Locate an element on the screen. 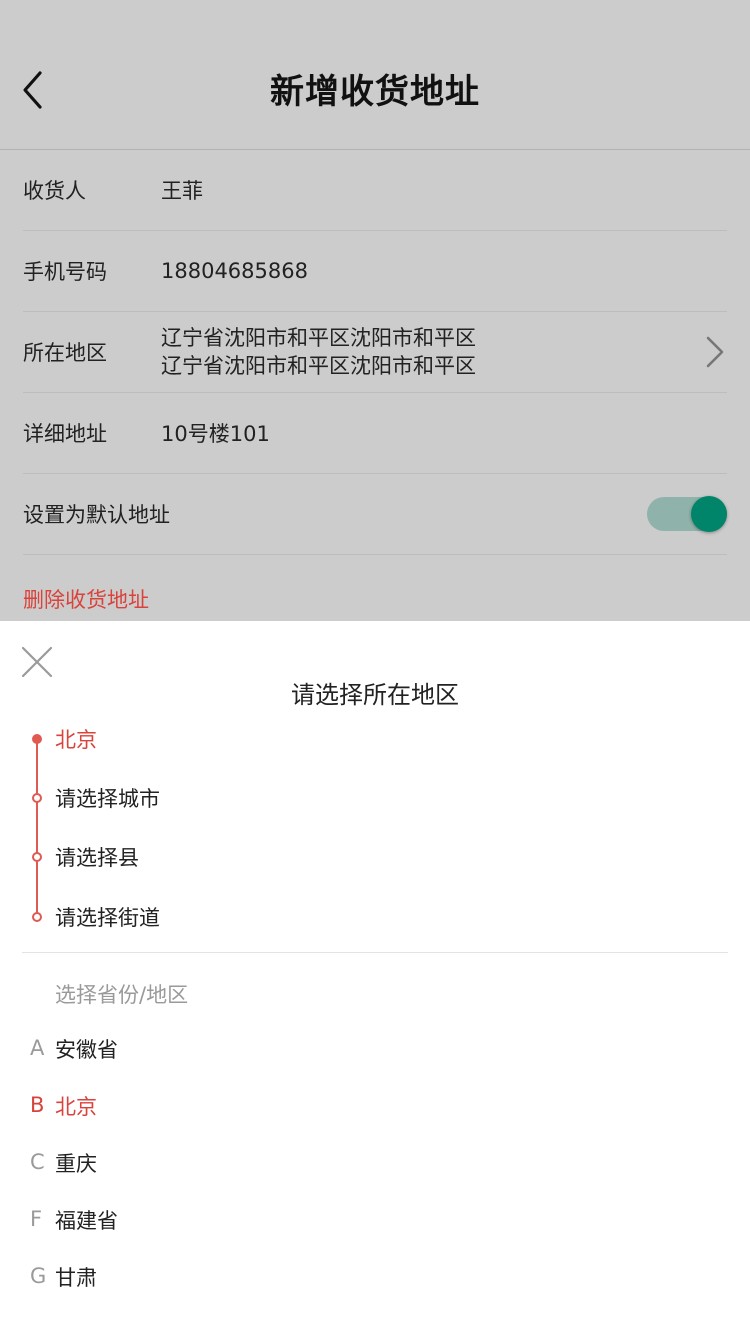 This screenshot has height=1334, width=750. detail-label: 详细地址 is located at coordinates (65, 434).